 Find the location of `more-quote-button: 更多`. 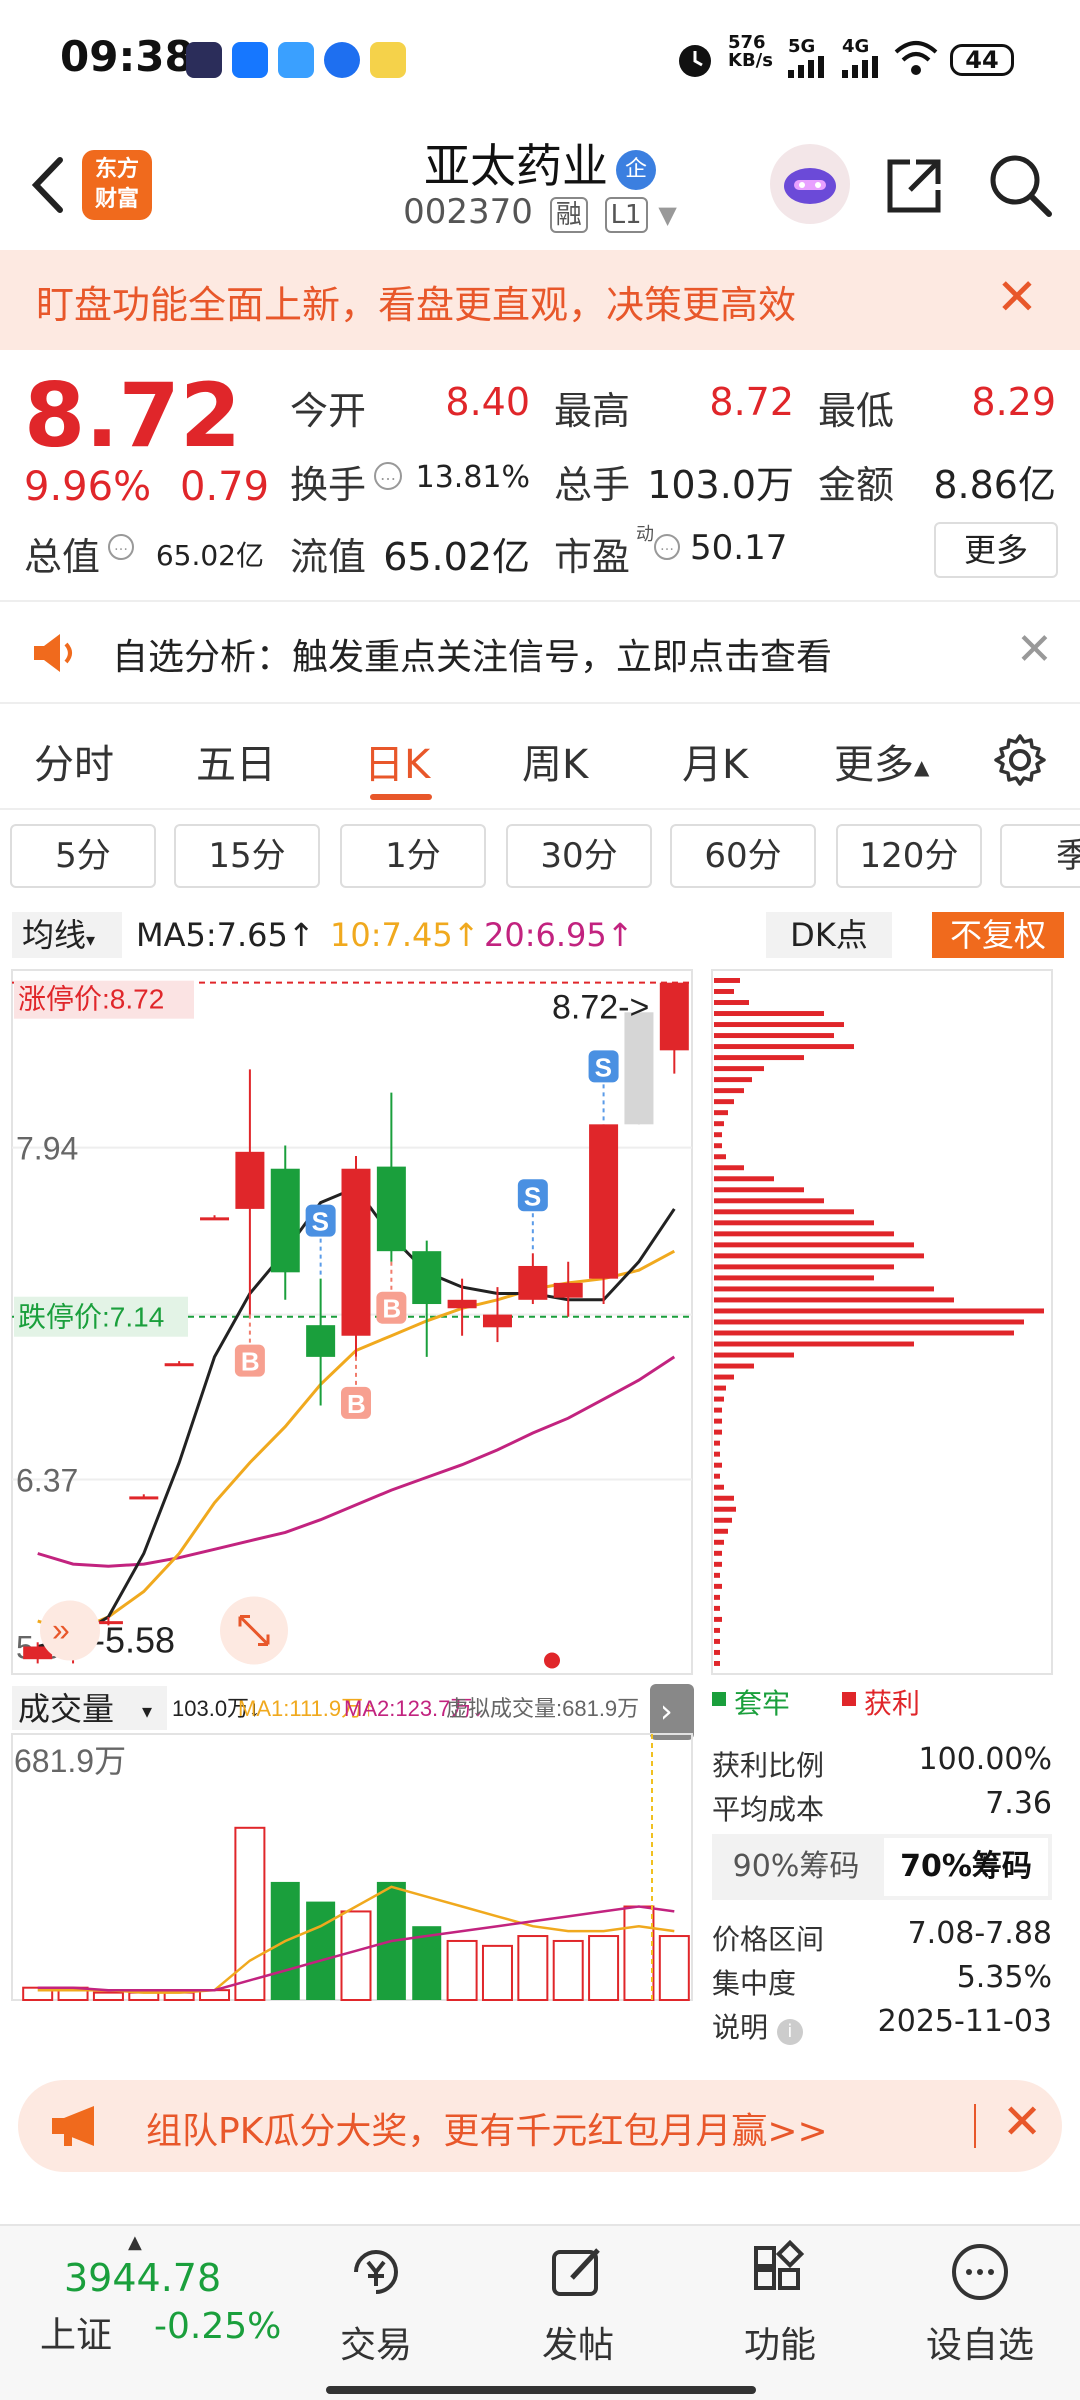

more-quote-button: 更多 is located at coordinates (996, 550).